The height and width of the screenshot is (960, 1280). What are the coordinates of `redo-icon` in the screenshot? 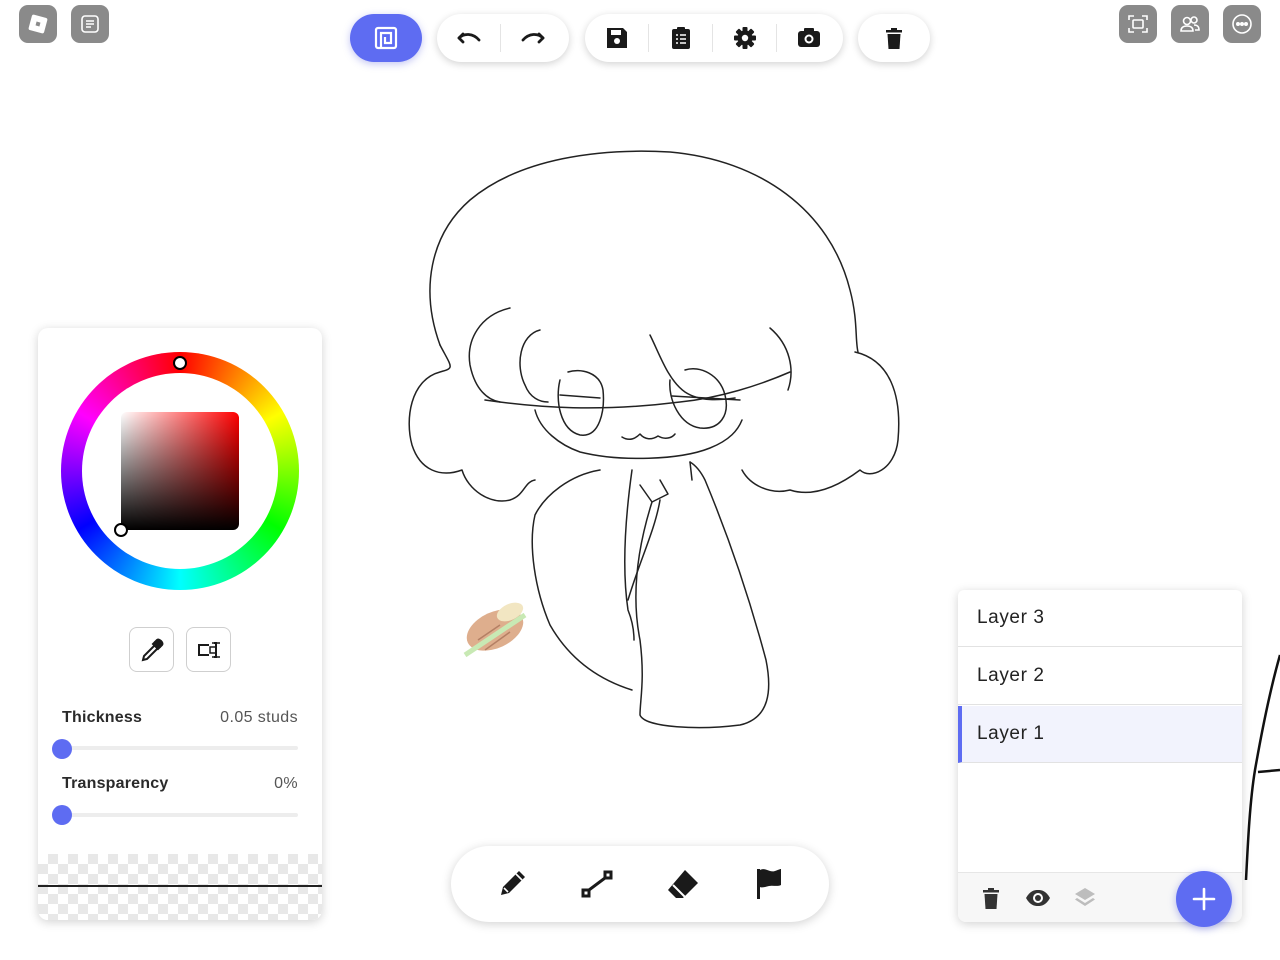 It's located at (532, 38).